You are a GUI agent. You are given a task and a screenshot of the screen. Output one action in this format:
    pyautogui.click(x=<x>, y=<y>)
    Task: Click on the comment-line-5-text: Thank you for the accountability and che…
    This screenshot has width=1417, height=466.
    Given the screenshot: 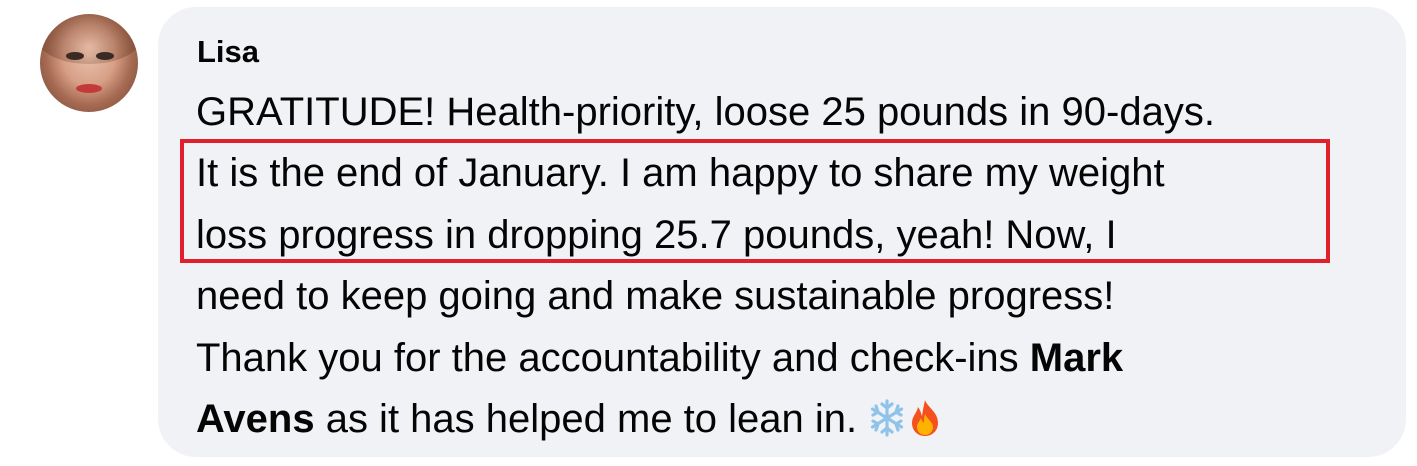 What is the action you would take?
    pyautogui.click(x=613, y=357)
    